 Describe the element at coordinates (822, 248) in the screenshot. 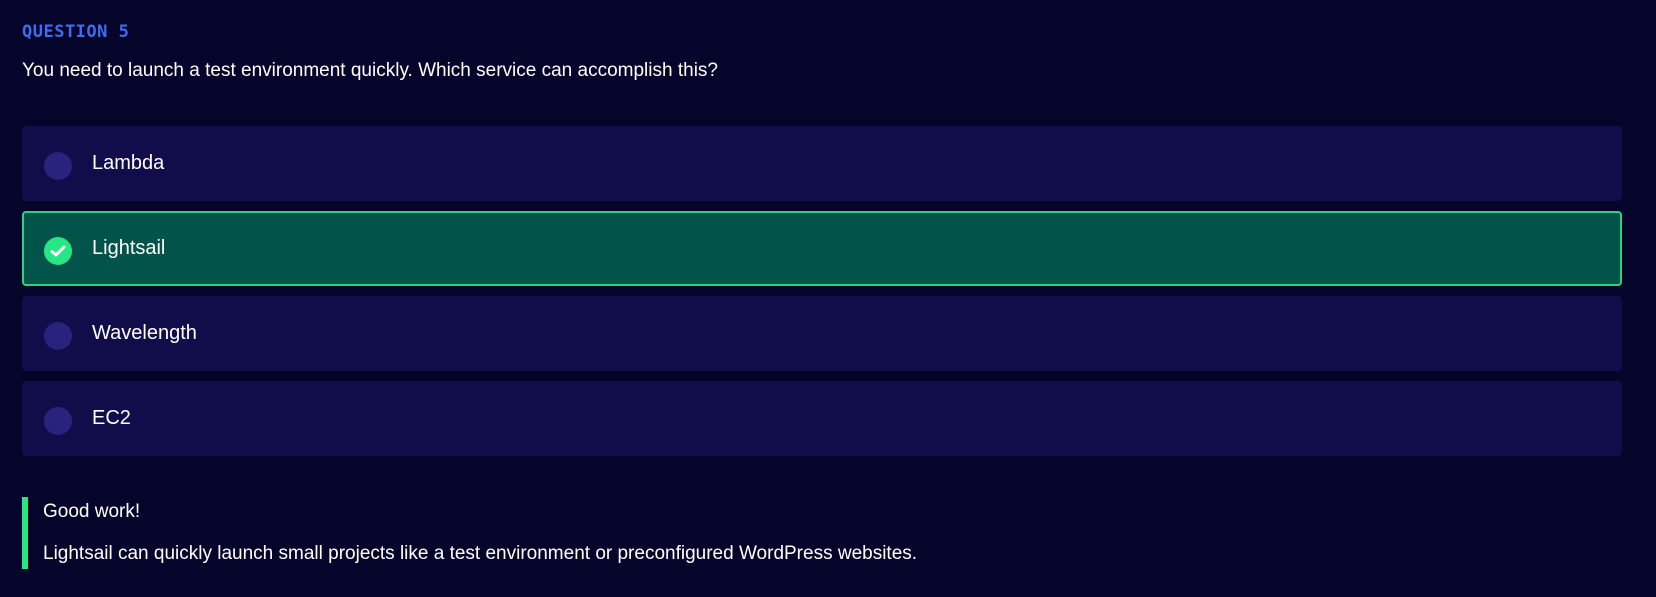

I see `answer-option-lightsail: Lightsail` at that location.